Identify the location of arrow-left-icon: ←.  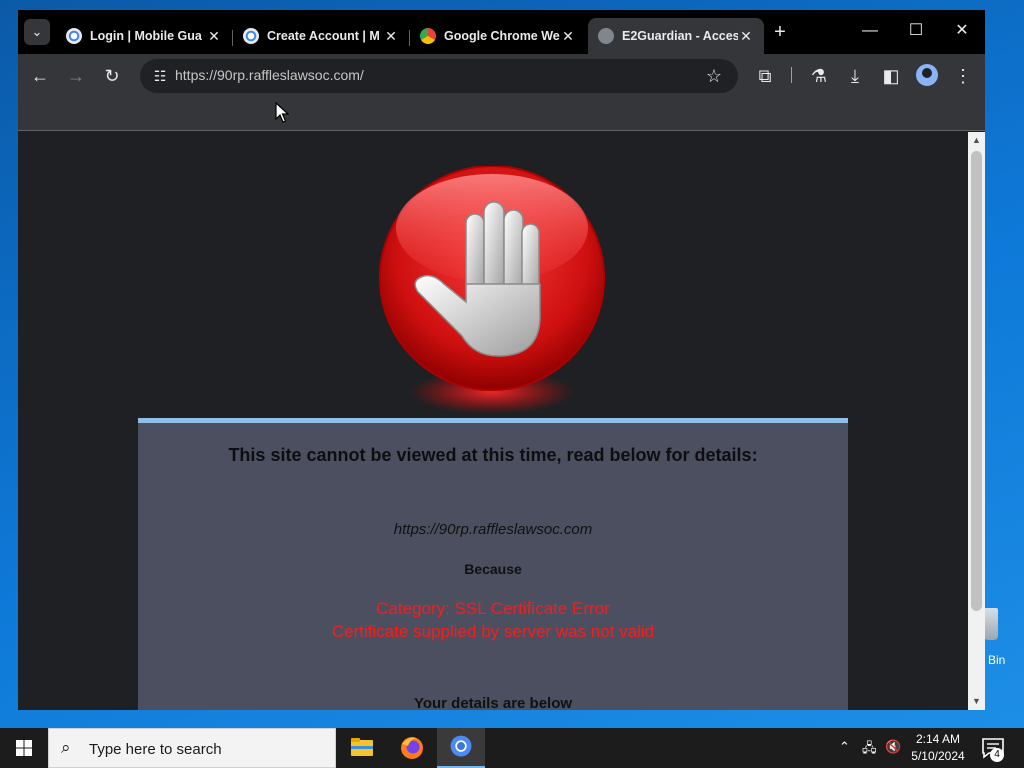
(40, 76).